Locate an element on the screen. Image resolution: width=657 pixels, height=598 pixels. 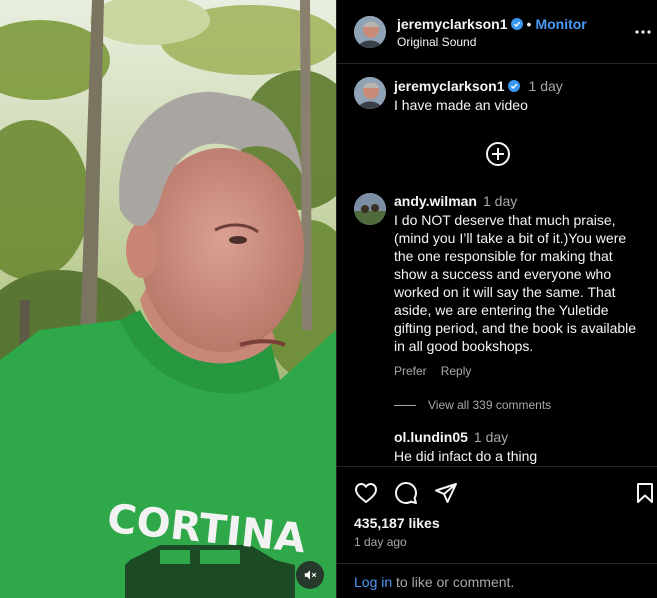
mute-button is located at coordinates (310, 575).